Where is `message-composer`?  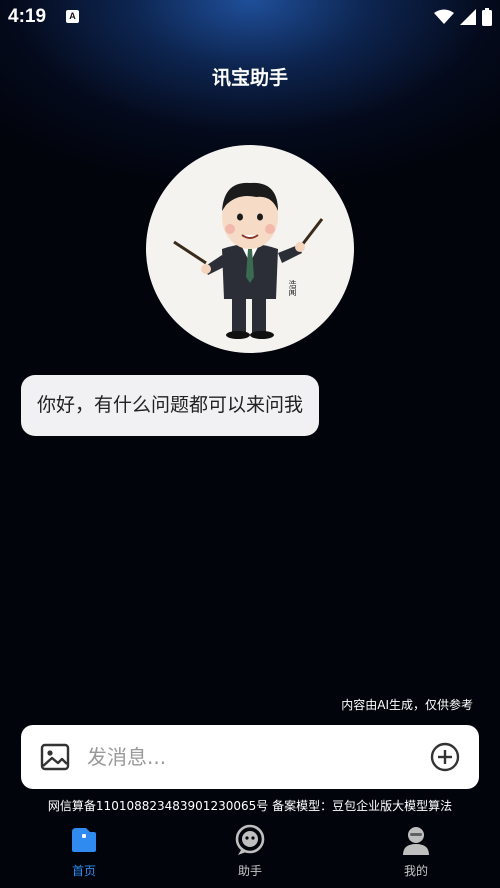
message-composer is located at coordinates (250, 757).